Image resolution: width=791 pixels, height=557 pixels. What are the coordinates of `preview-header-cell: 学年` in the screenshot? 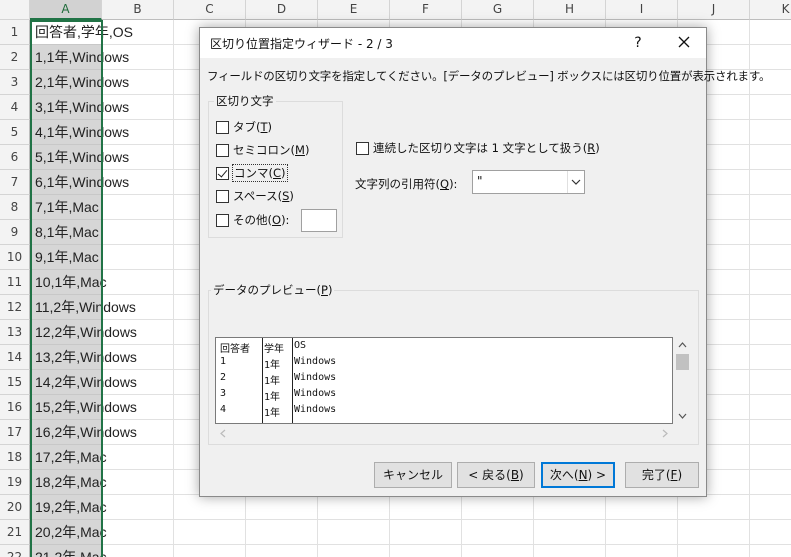 It's located at (274, 349).